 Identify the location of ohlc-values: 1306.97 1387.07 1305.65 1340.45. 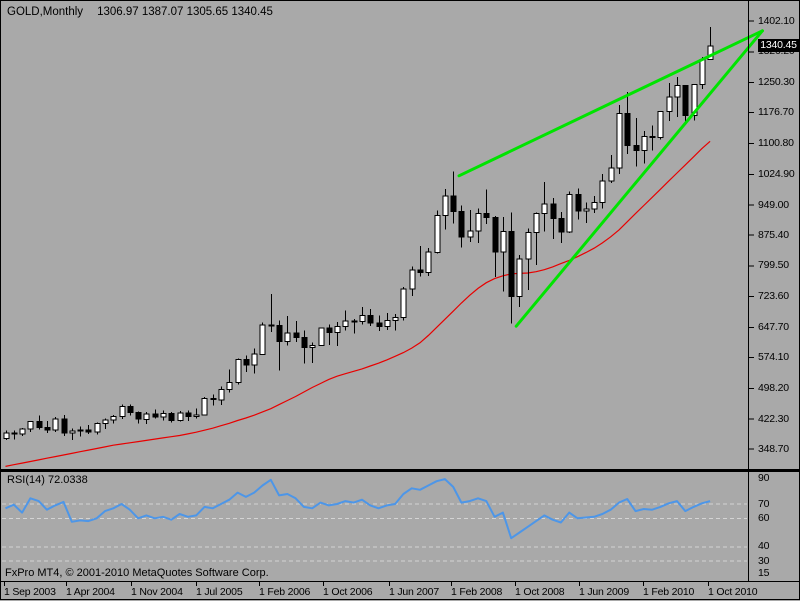
(185, 12).